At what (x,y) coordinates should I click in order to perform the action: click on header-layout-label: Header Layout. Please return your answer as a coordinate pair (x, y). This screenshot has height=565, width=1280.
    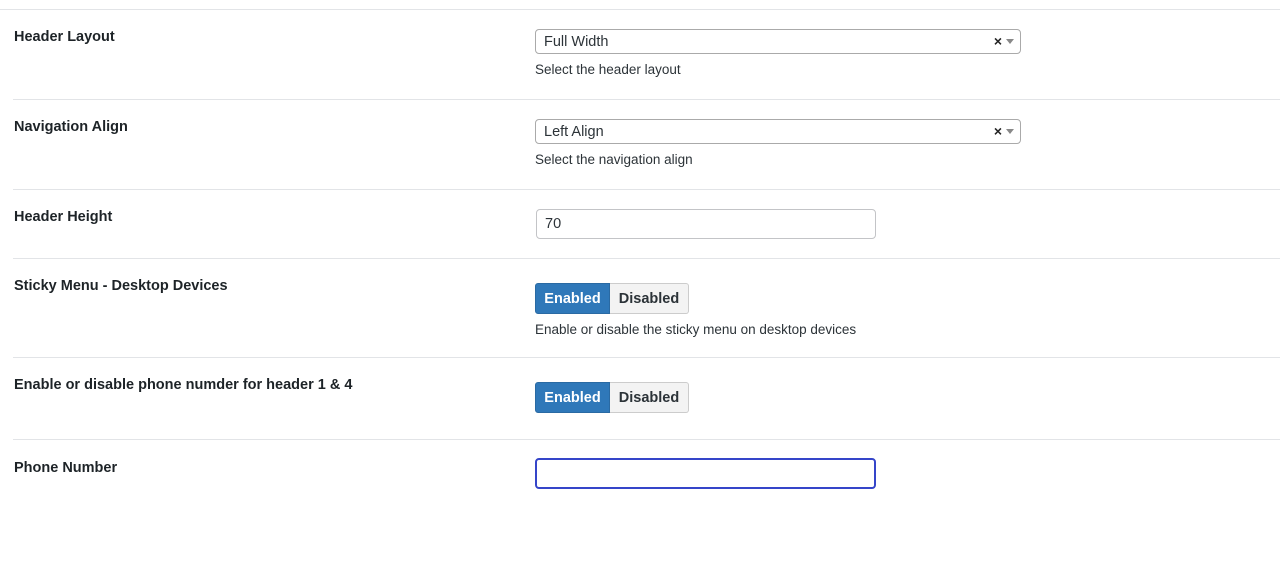
    Looking at the image, I should click on (64, 37).